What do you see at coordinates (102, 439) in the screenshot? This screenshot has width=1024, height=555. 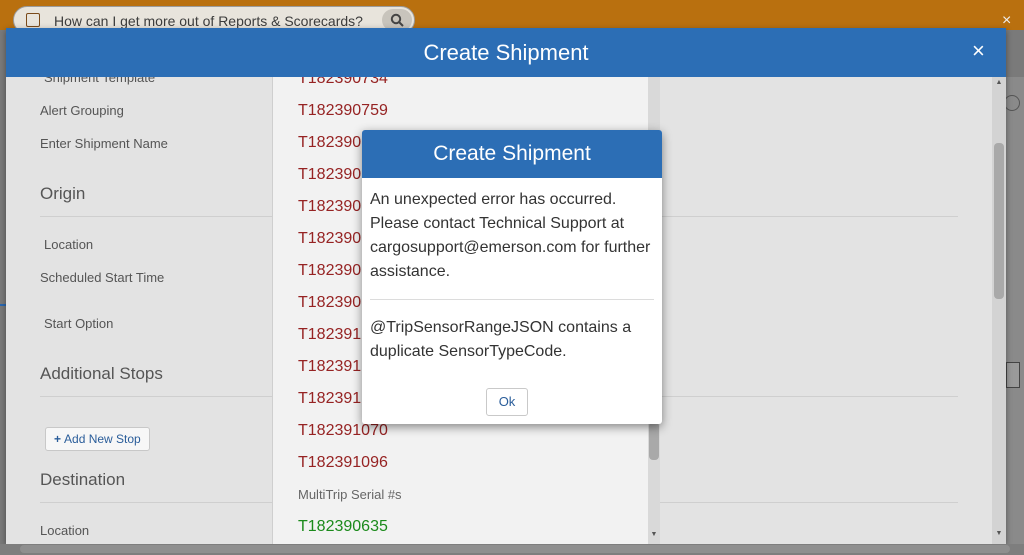 I see `add-new-stop-label: Add New Stop` at bounding box center [102, 439].